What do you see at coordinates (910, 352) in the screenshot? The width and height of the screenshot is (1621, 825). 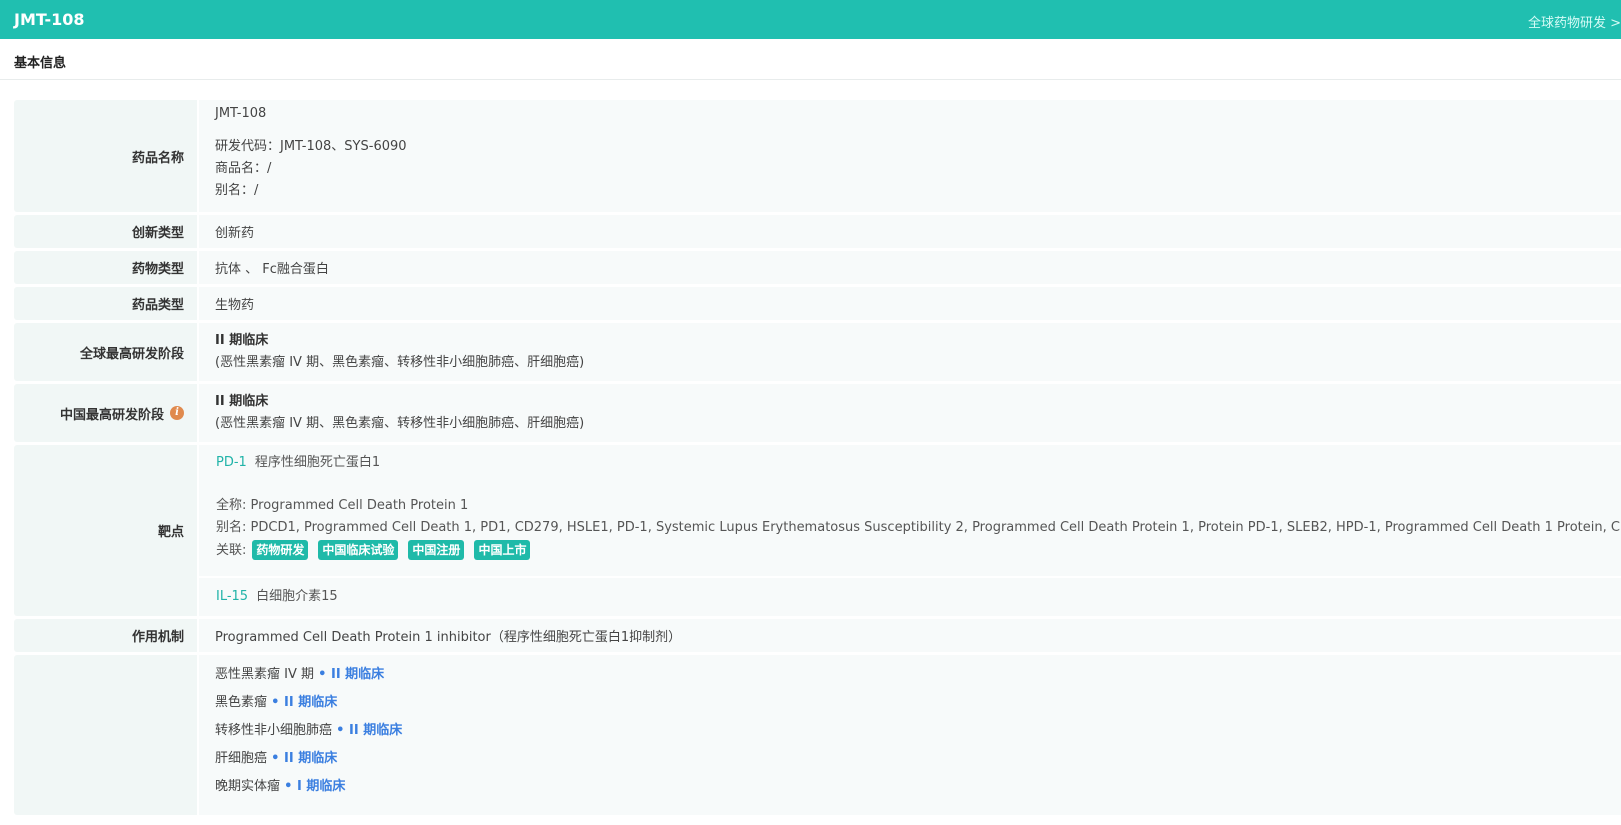 I see `value-global-stage: II 期临床 (恶性黑素瘤 IV 期、黑色素瘤、转移性非小细胞肺癌、肝细胞癌)` at bounding box center [910, 352].